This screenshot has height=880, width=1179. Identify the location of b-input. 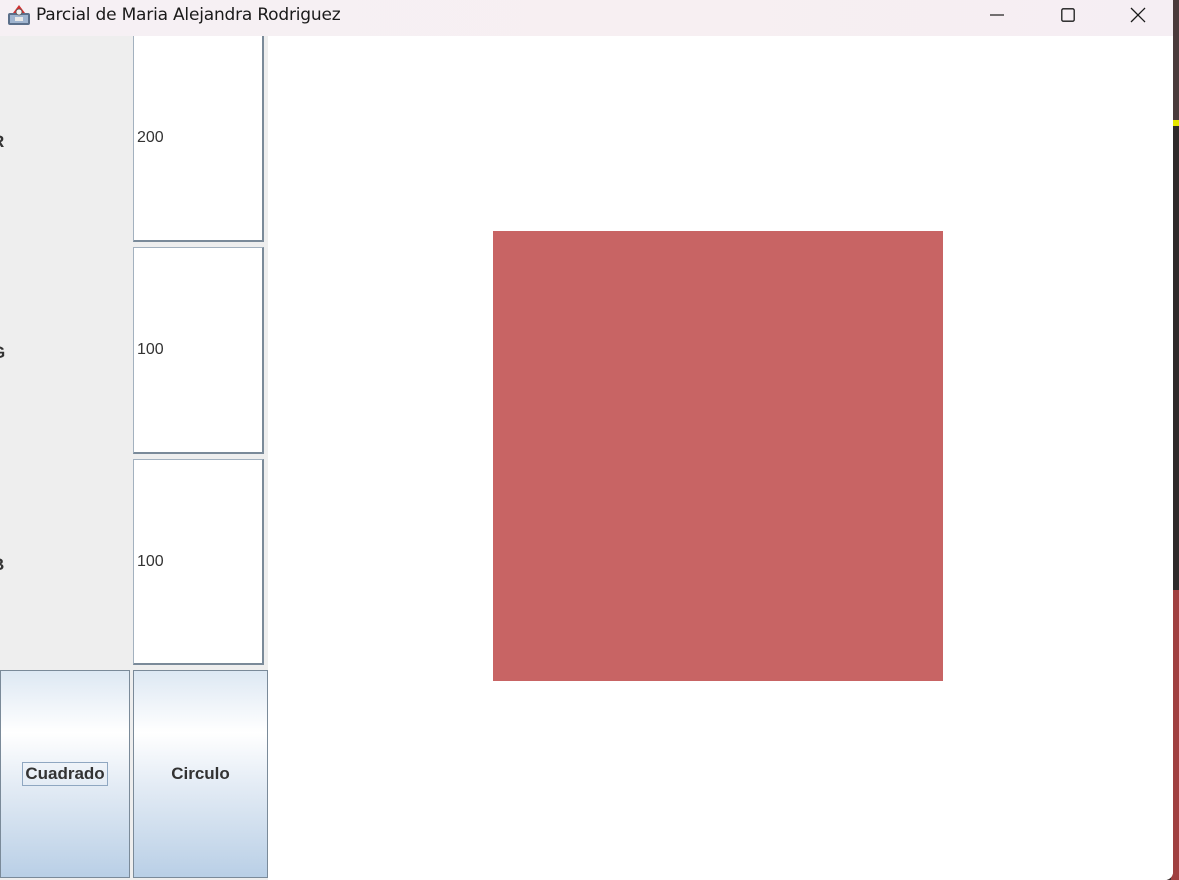
(198, 562).